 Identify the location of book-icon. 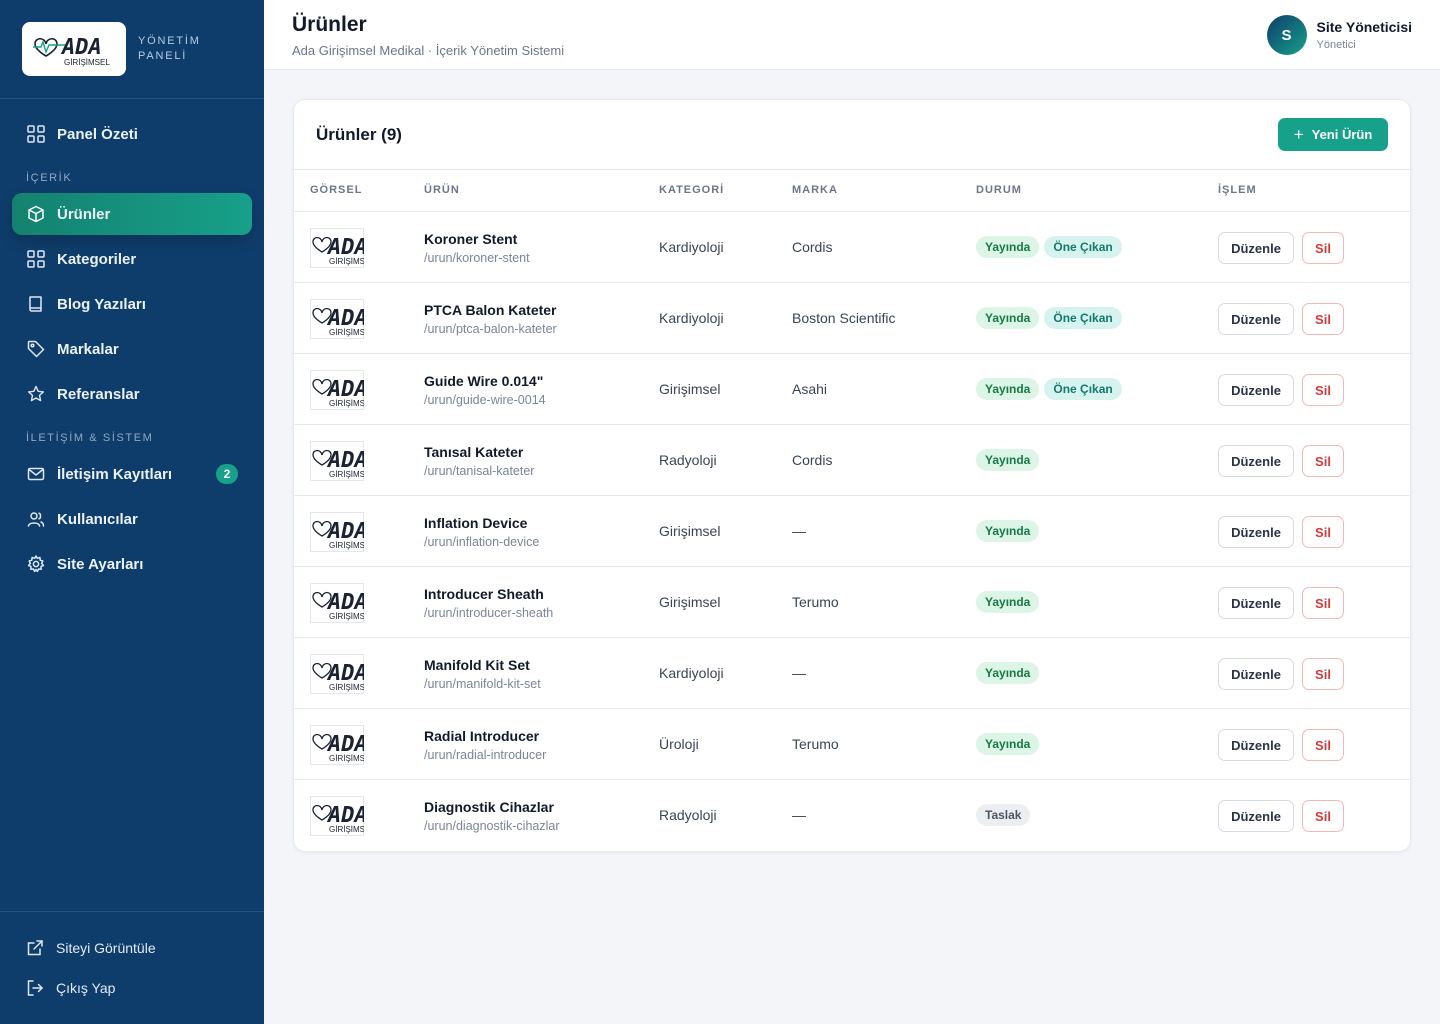
(36, 304).